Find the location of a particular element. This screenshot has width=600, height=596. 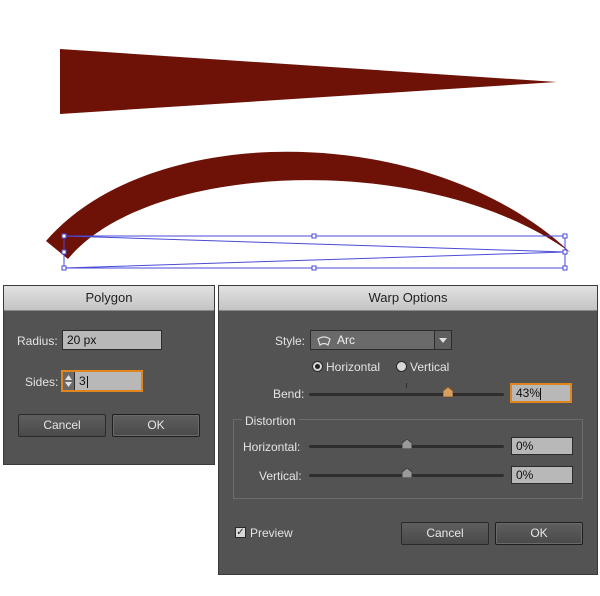

radius-label: Radius: is located at coordinates (37, 341).